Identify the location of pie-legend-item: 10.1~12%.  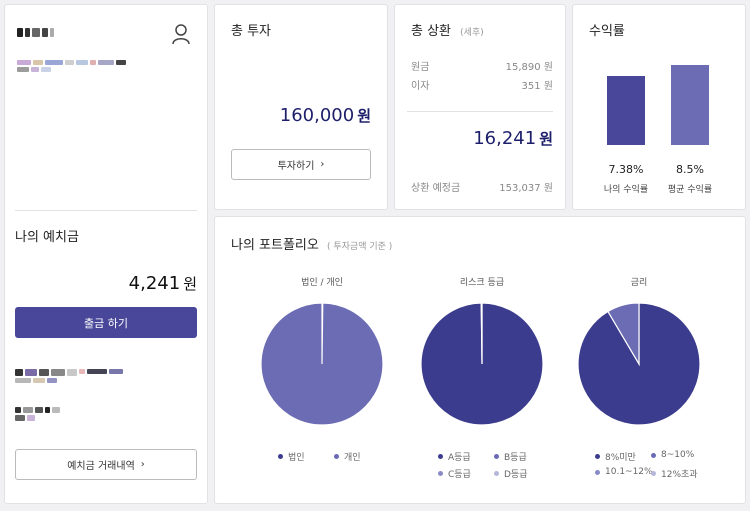
(624, 472).